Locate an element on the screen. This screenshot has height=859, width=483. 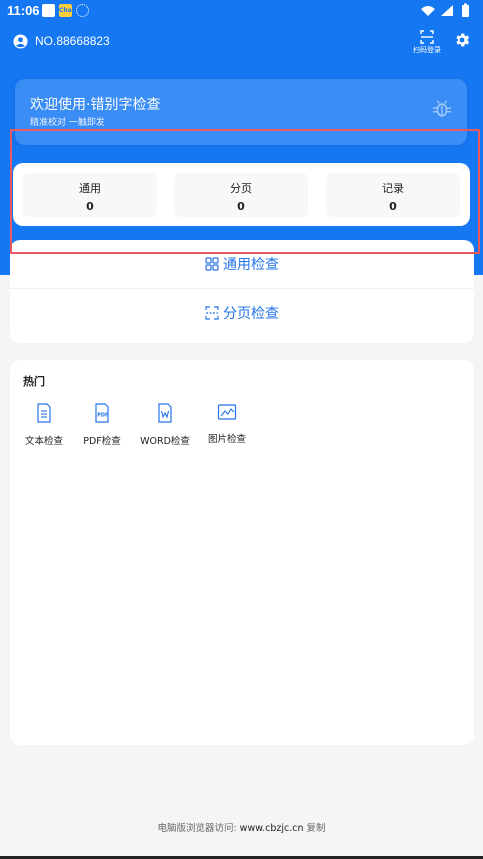
highlight-frame is located at coordinates (245, 191).